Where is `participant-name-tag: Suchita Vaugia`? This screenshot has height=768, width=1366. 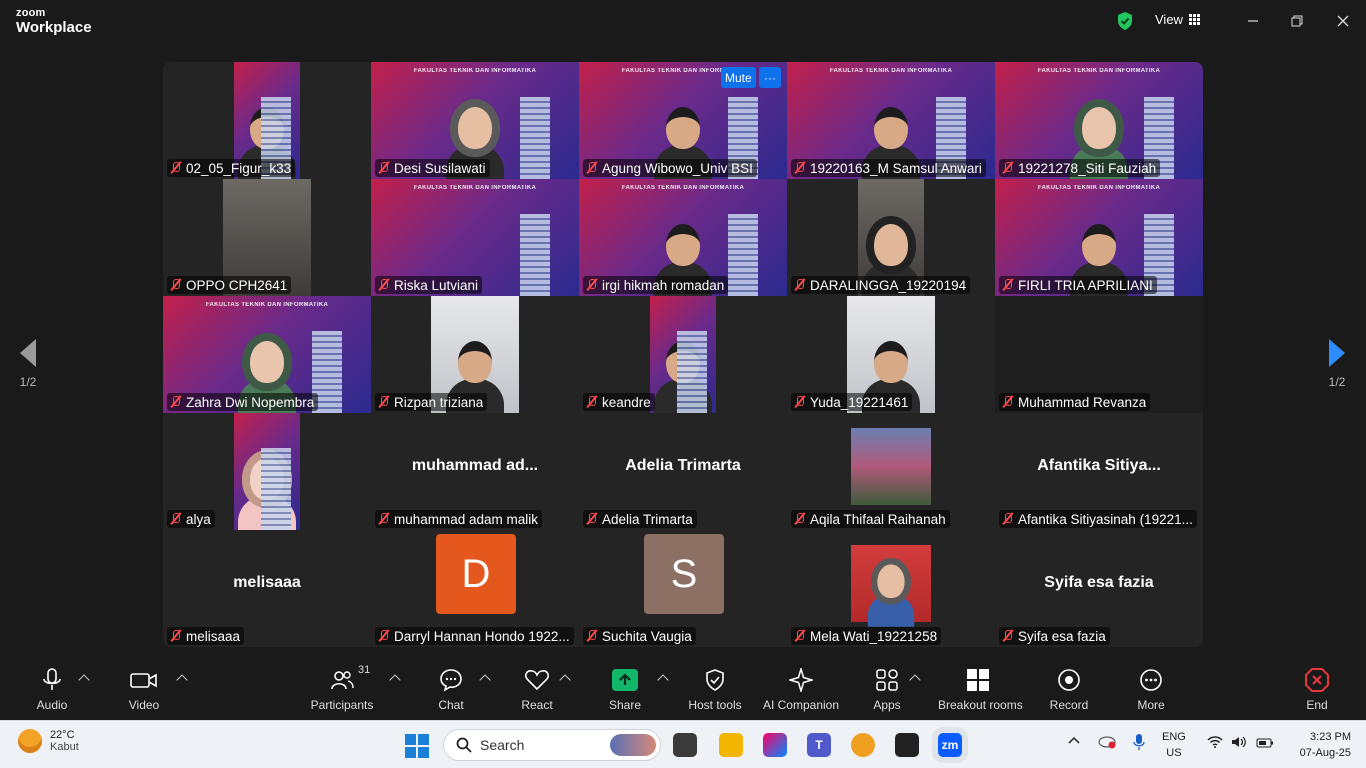 participant-name-tag: Suchita Vaugia is located at coordinates (639, 636).